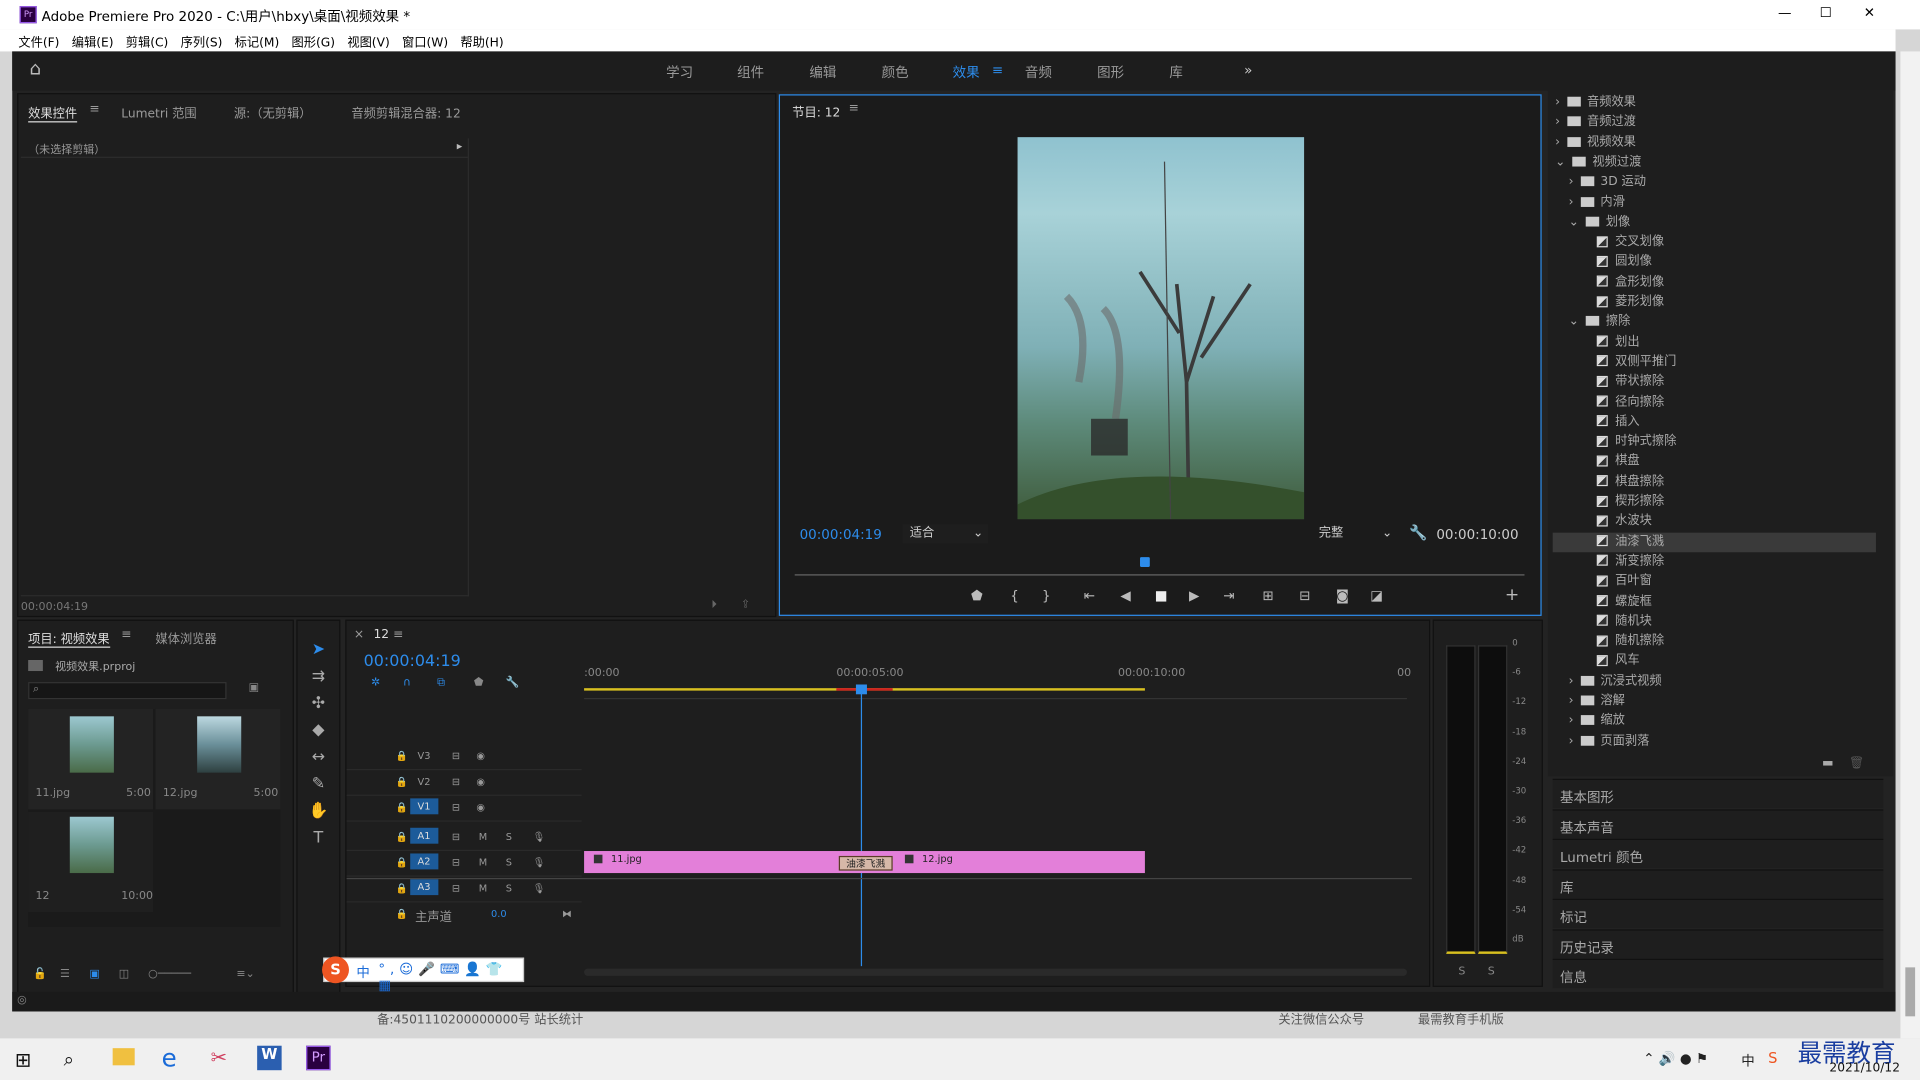 The height and width of the screenshot is (1080, 1920). What do you see at coordinates (1046, 596) in the screenshot?
I see `mark-out-icon: }` at bounding box center [1046, 596].